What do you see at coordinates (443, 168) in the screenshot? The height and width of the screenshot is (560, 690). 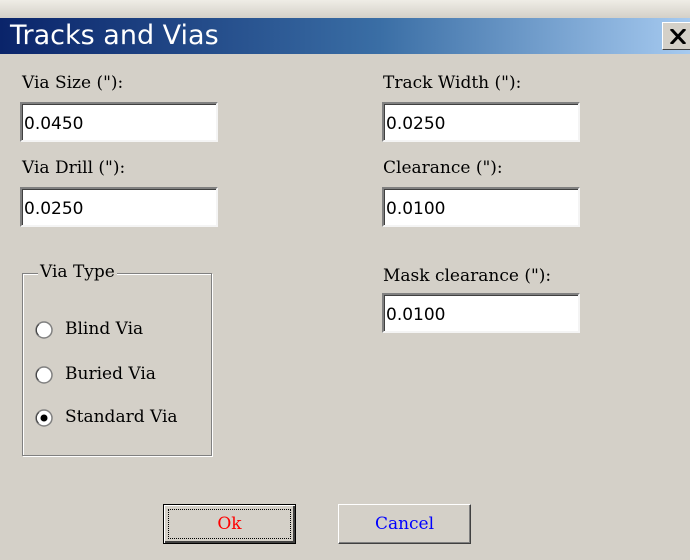 I see `clearance-label: Clearance ("):` at bounding box center [443, 168].